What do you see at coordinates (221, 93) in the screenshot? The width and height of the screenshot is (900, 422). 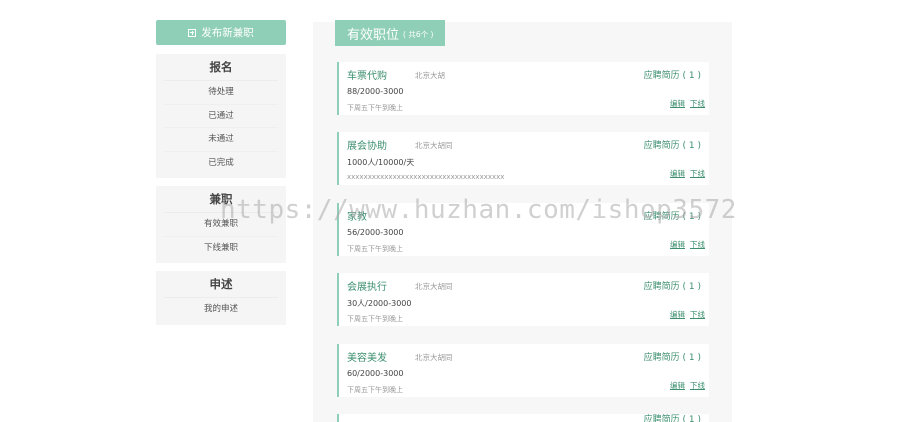 I see `menu-item-pending: 待处理` at bounding box center [221, 93].